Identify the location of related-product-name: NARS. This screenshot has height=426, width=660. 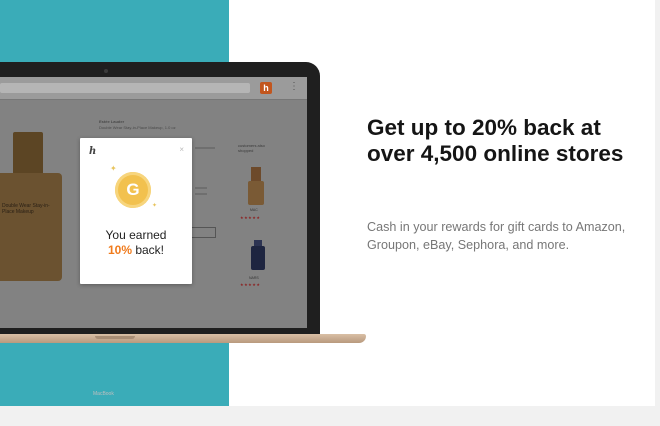
(254, 278).